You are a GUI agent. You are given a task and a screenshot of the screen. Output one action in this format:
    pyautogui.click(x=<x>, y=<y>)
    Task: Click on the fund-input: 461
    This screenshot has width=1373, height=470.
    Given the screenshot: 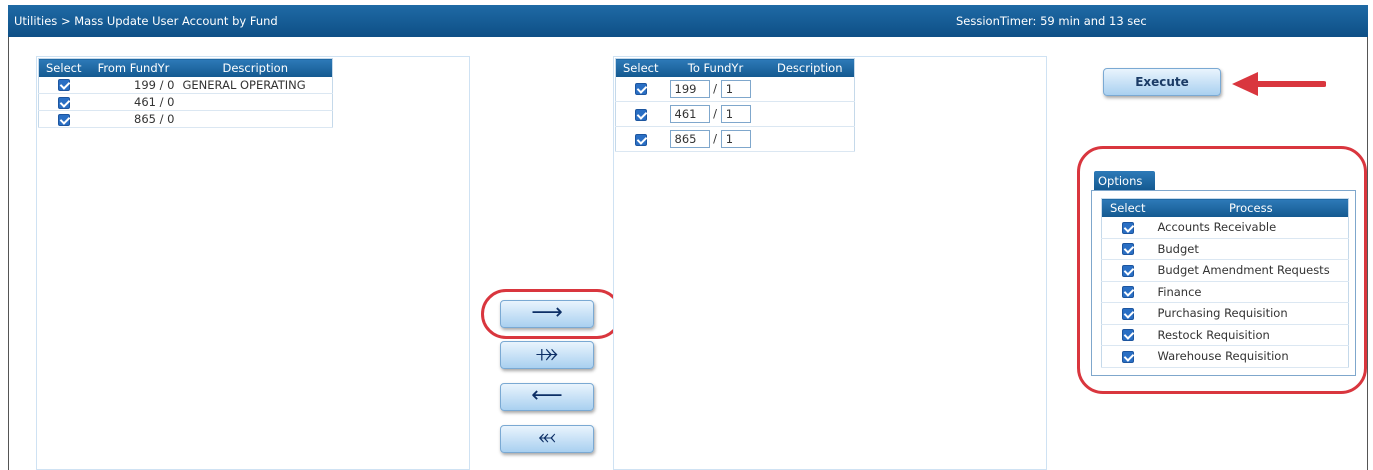 What is the action you would take?
    pyautogui.click(x=689, y=114)
    